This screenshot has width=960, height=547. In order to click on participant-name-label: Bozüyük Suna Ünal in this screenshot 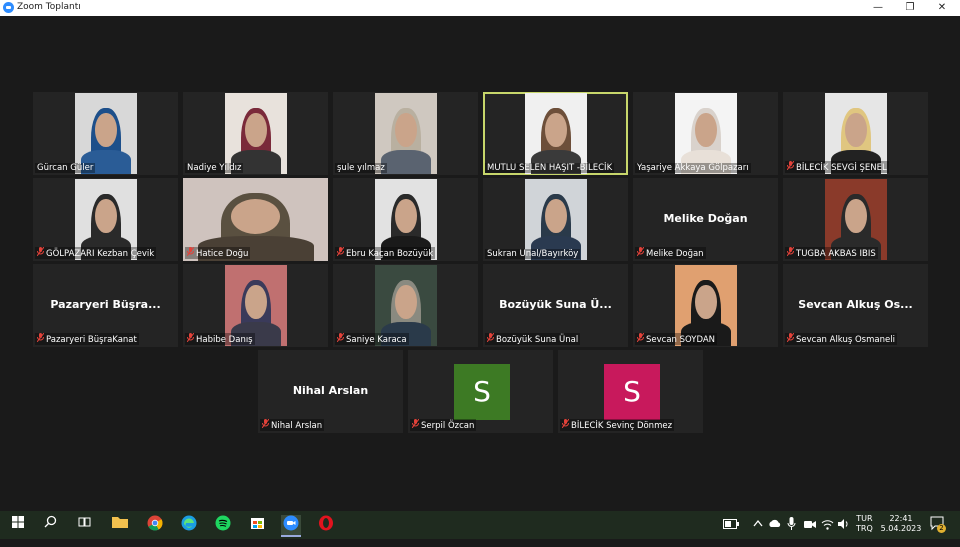, I will do `click(533, 338)`.